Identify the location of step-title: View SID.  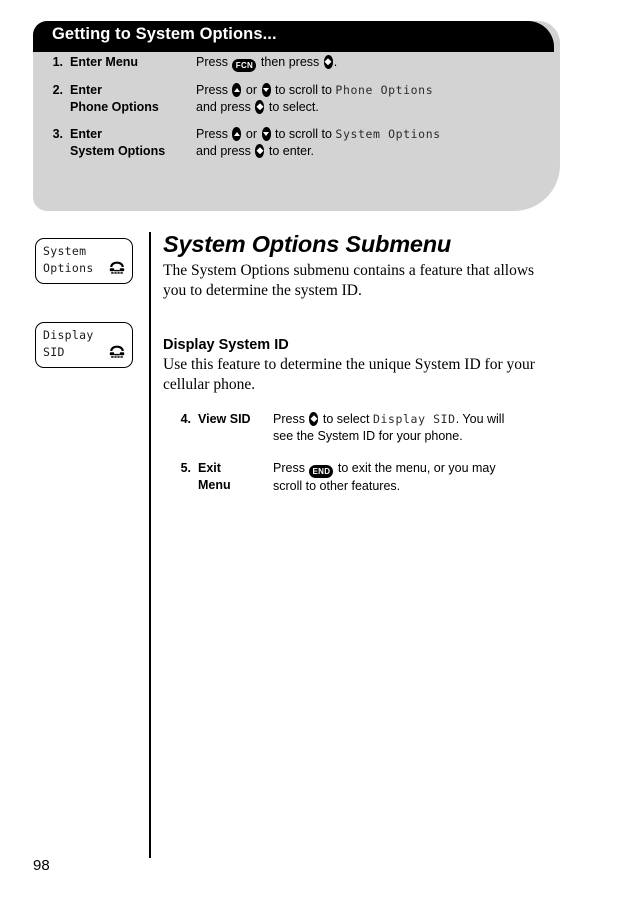
(235, 419).